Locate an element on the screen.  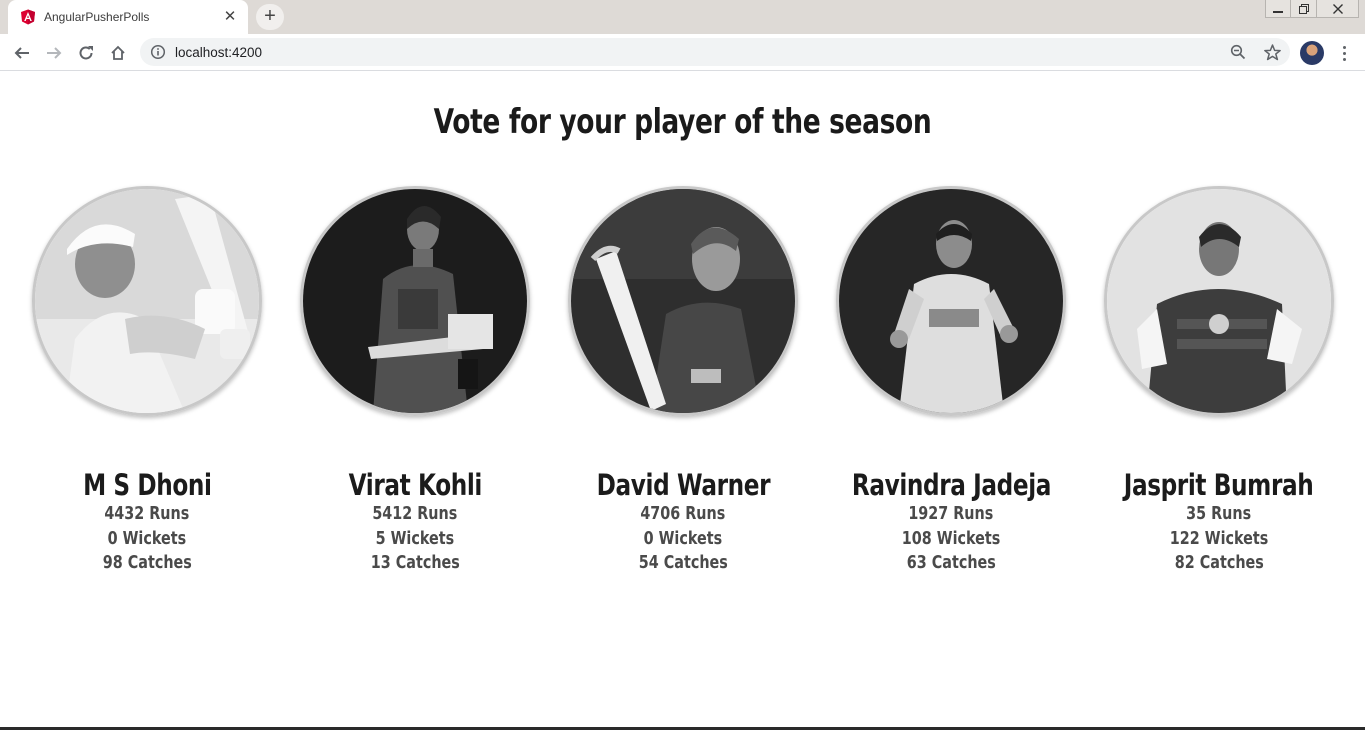
player-name: David Warner is located at coordinates (683, 485).